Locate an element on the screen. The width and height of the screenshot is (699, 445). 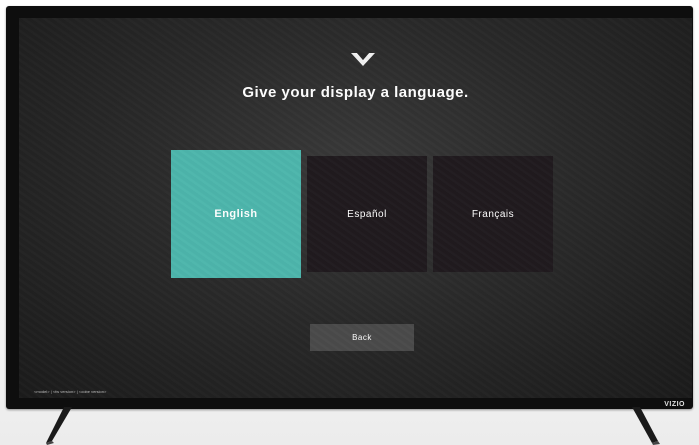
chevron-down-icon is located at coordinates (363, 59).